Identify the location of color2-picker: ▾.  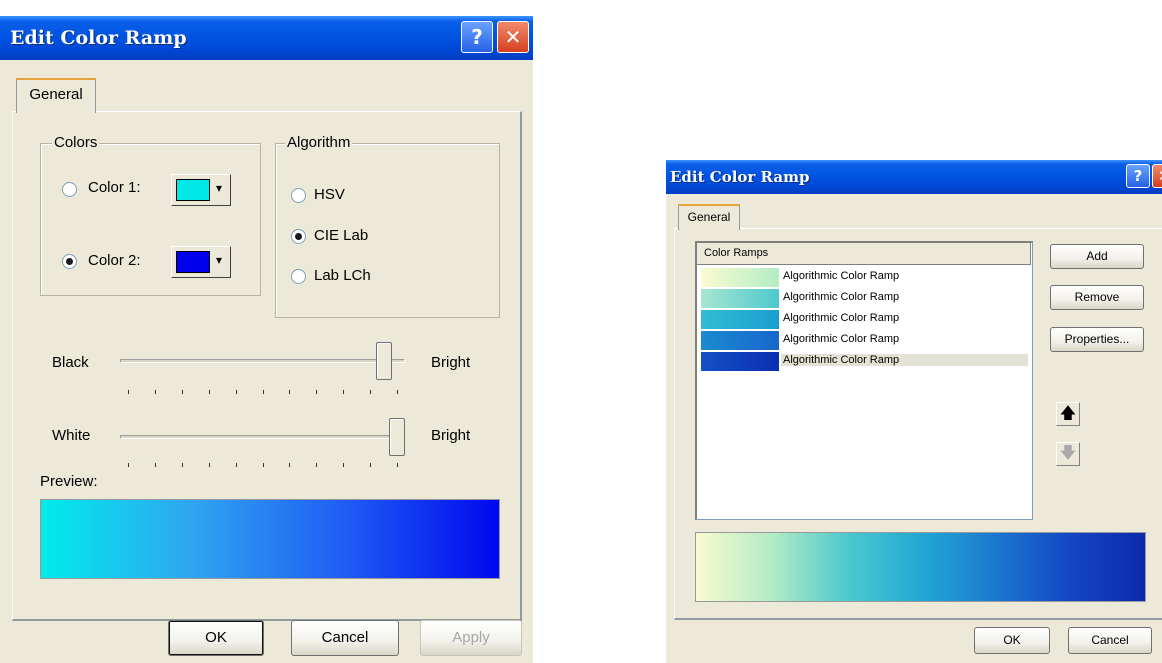
(201, 262).